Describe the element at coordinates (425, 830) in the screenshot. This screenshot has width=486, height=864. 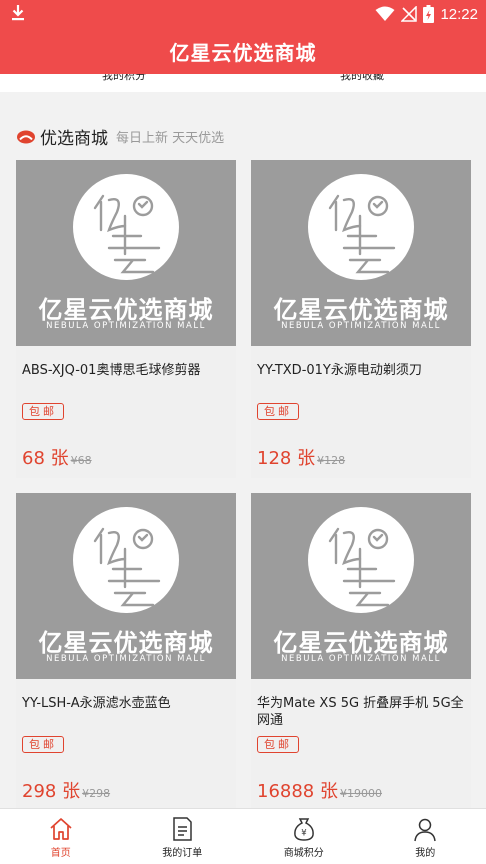
I see `user-icon` at that location.